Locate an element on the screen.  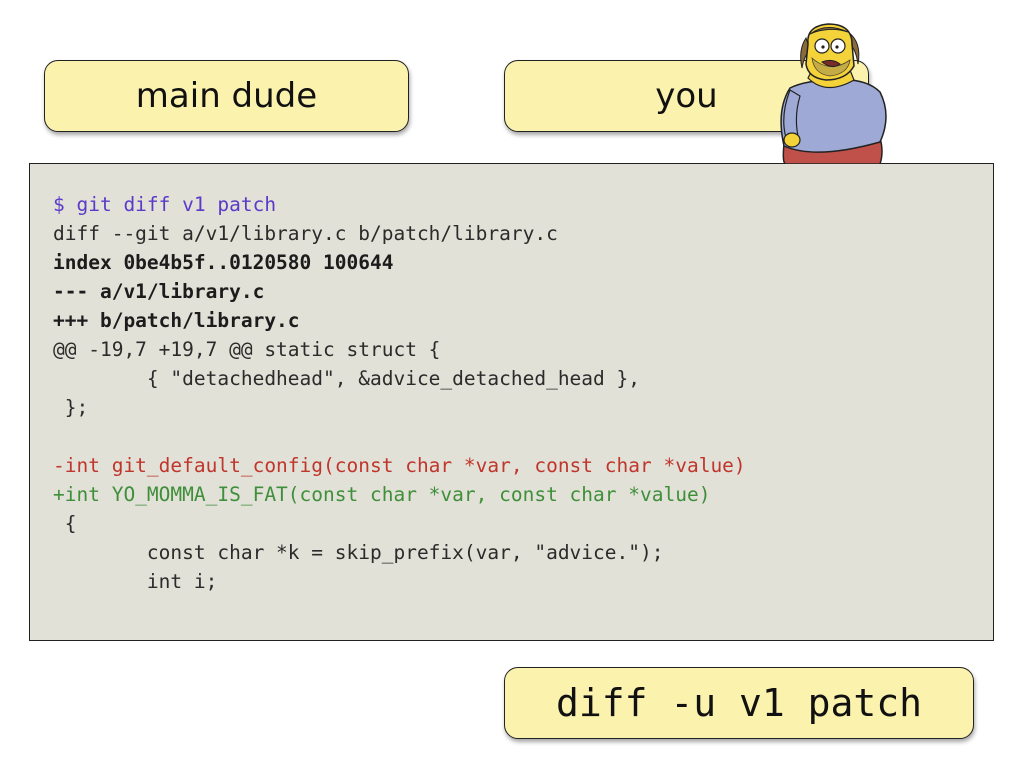
code-line: index 0be4b5f..0120580 100644 is located at coordinates (223, 262).